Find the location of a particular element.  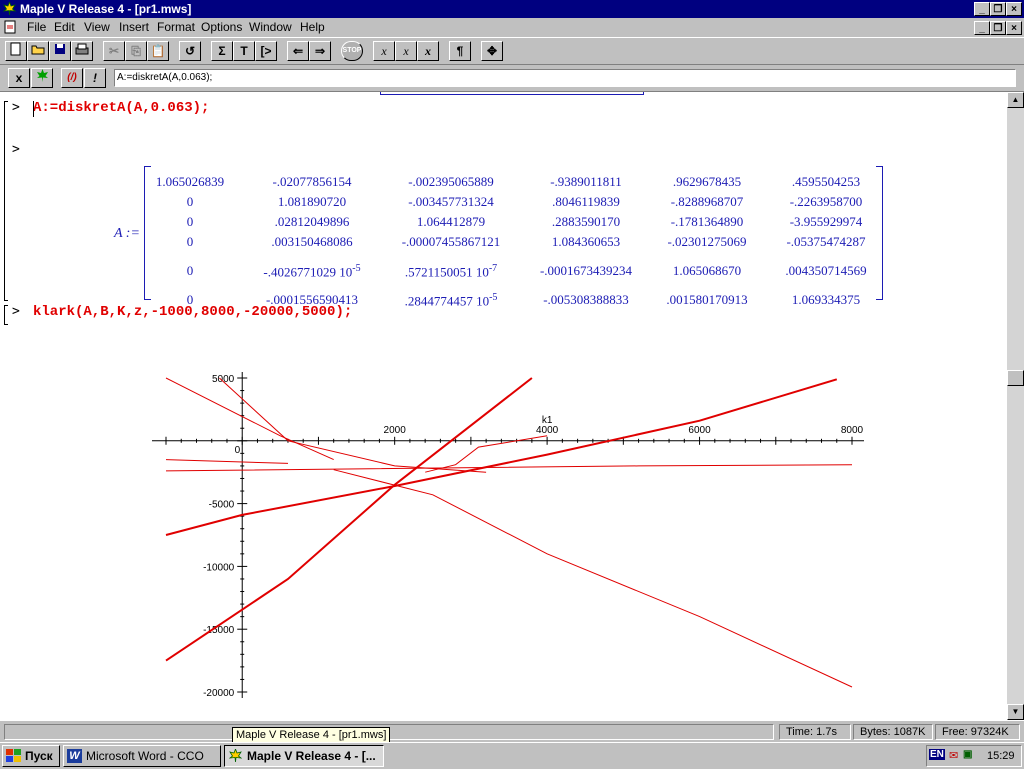

word-icon: W is located at coordinates (74, 756).